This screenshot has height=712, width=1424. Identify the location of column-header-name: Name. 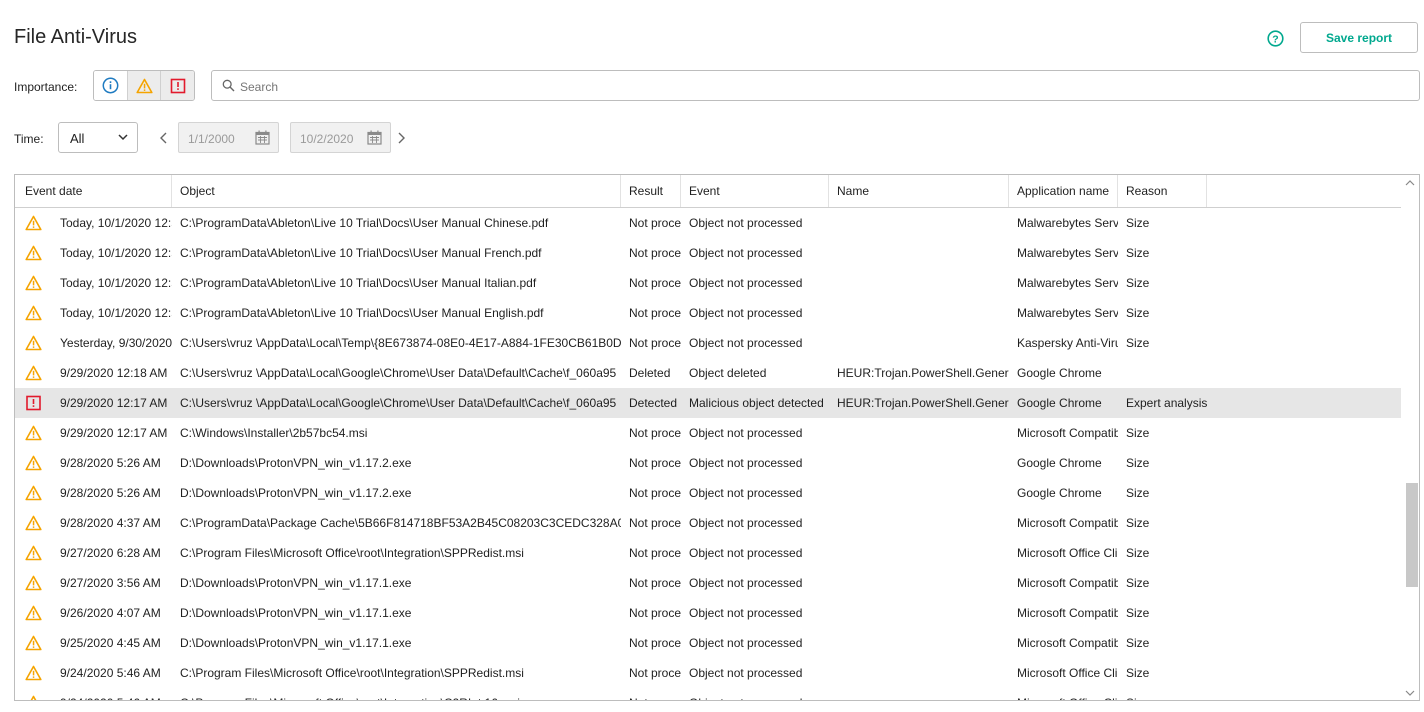
(919, 191).